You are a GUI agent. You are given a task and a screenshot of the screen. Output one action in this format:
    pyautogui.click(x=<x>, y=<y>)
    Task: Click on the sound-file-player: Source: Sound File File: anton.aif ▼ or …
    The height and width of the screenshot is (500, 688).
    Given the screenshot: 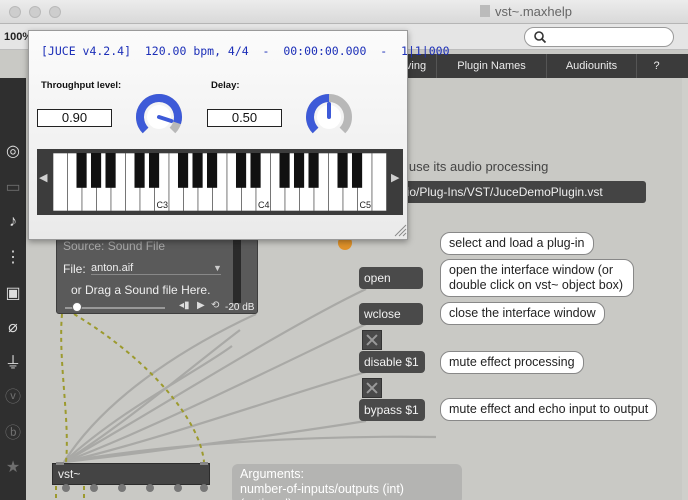 What is the action you would take?
    pyautogui.click(x=157, y=276)
    